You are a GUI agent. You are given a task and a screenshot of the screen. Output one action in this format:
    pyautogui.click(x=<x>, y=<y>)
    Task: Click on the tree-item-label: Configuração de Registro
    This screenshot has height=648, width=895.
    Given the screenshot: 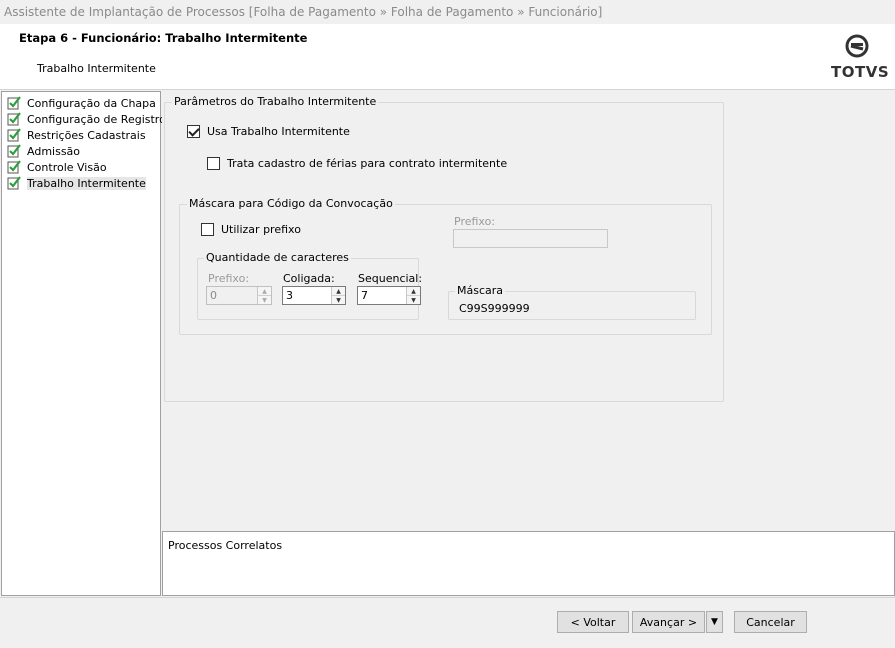 What is the action you would take?
    pyautogui.click(x=96, y=119)
    